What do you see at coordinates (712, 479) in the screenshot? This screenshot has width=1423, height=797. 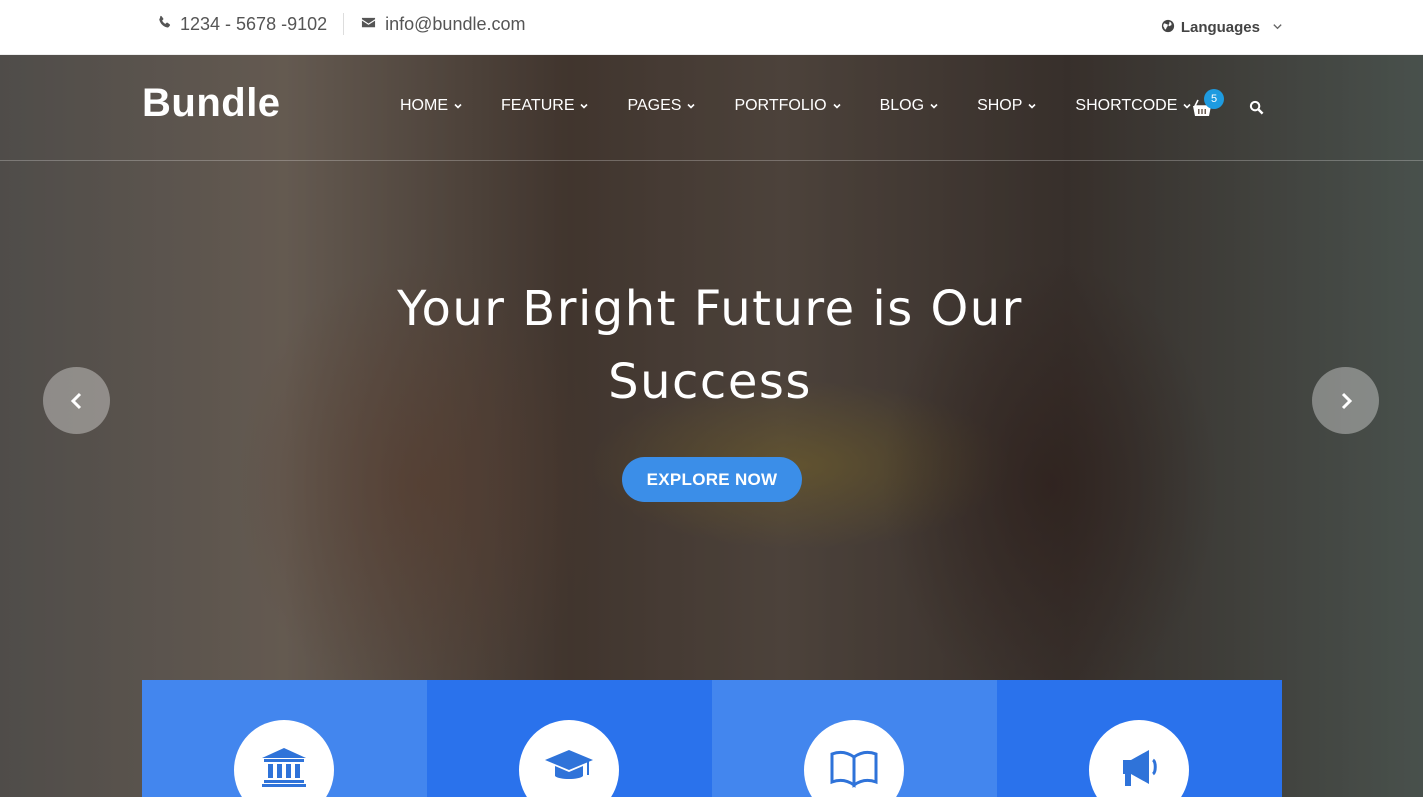 I see `explore-now-button: EXPLORE NOW` at bounding box center [712, 479].